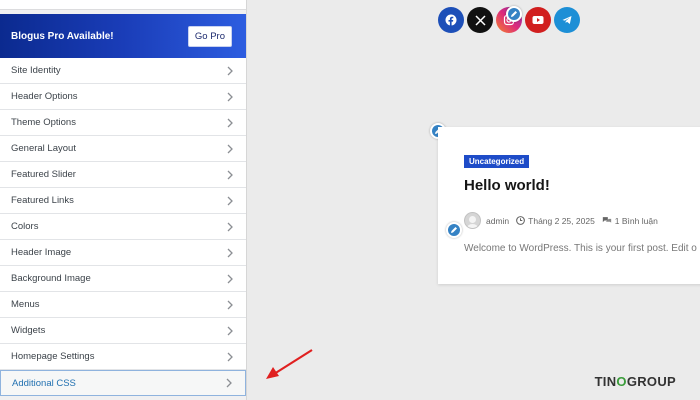 Image resolution: width=700 pixels, height=400 pixels. Describe the element at coordinates (497, 161) in the screenshot. I see `category-badge: Uncategorized` at that location.